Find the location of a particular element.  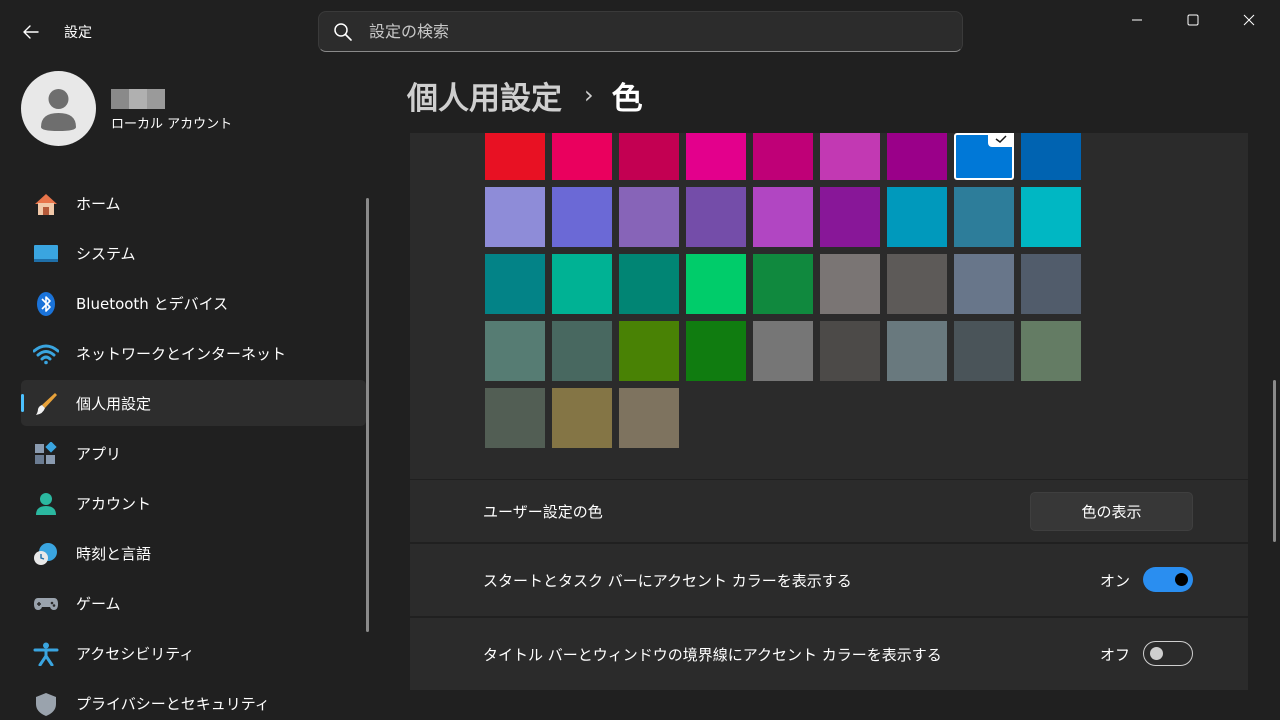

accent-start-taskbar-row: スタートとタスク バーにアクセント カラーを表示する オン is located at coordinates (829, 580).